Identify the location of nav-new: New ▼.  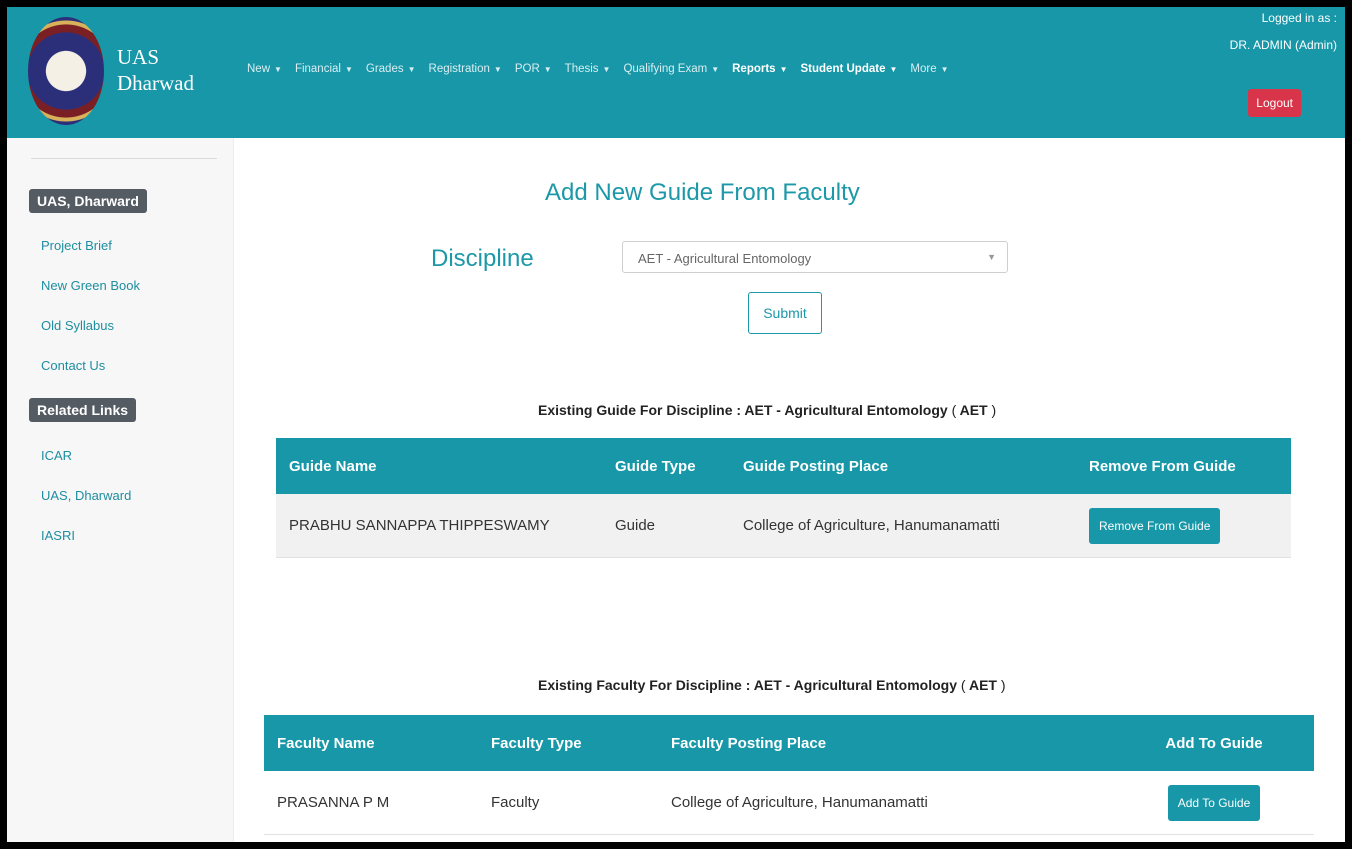
(264, 69).